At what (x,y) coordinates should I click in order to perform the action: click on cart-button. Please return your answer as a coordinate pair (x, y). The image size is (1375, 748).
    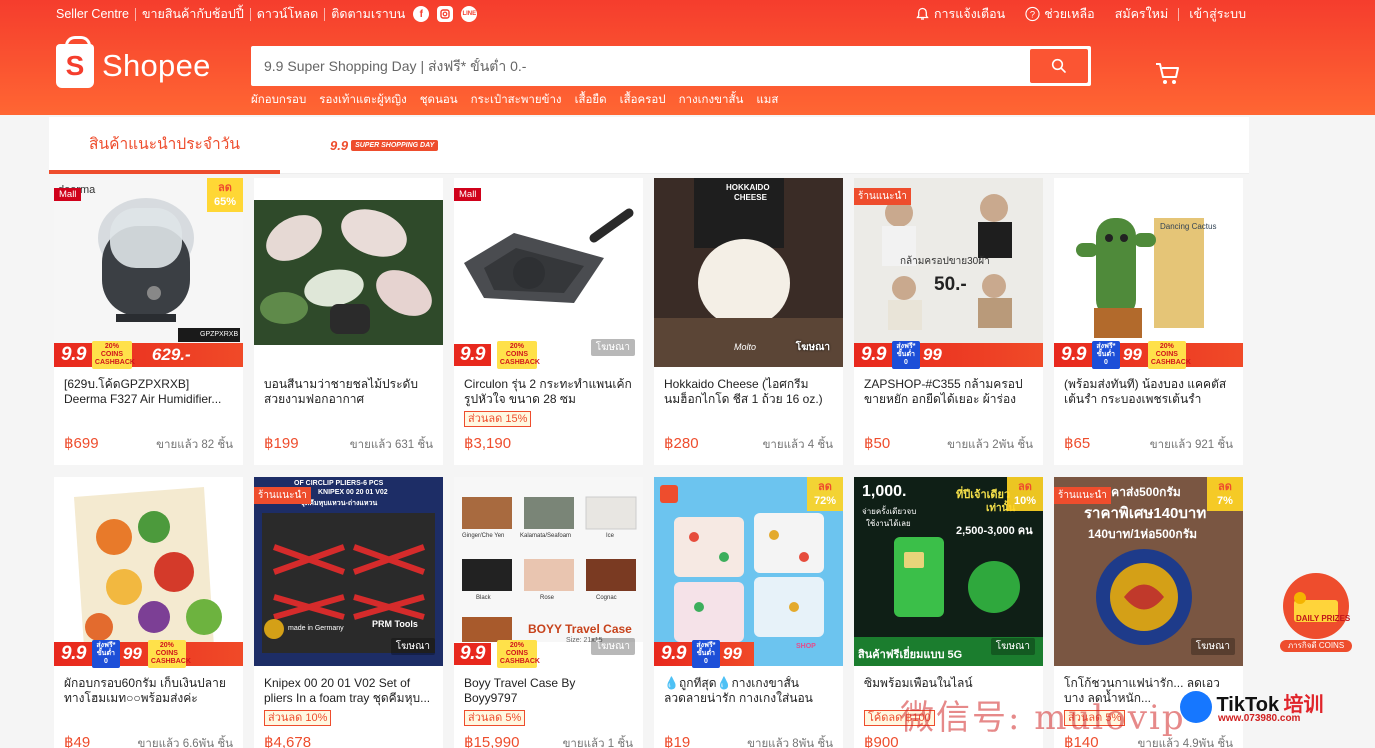
    Looking at the image, I should click on (1168, 73).